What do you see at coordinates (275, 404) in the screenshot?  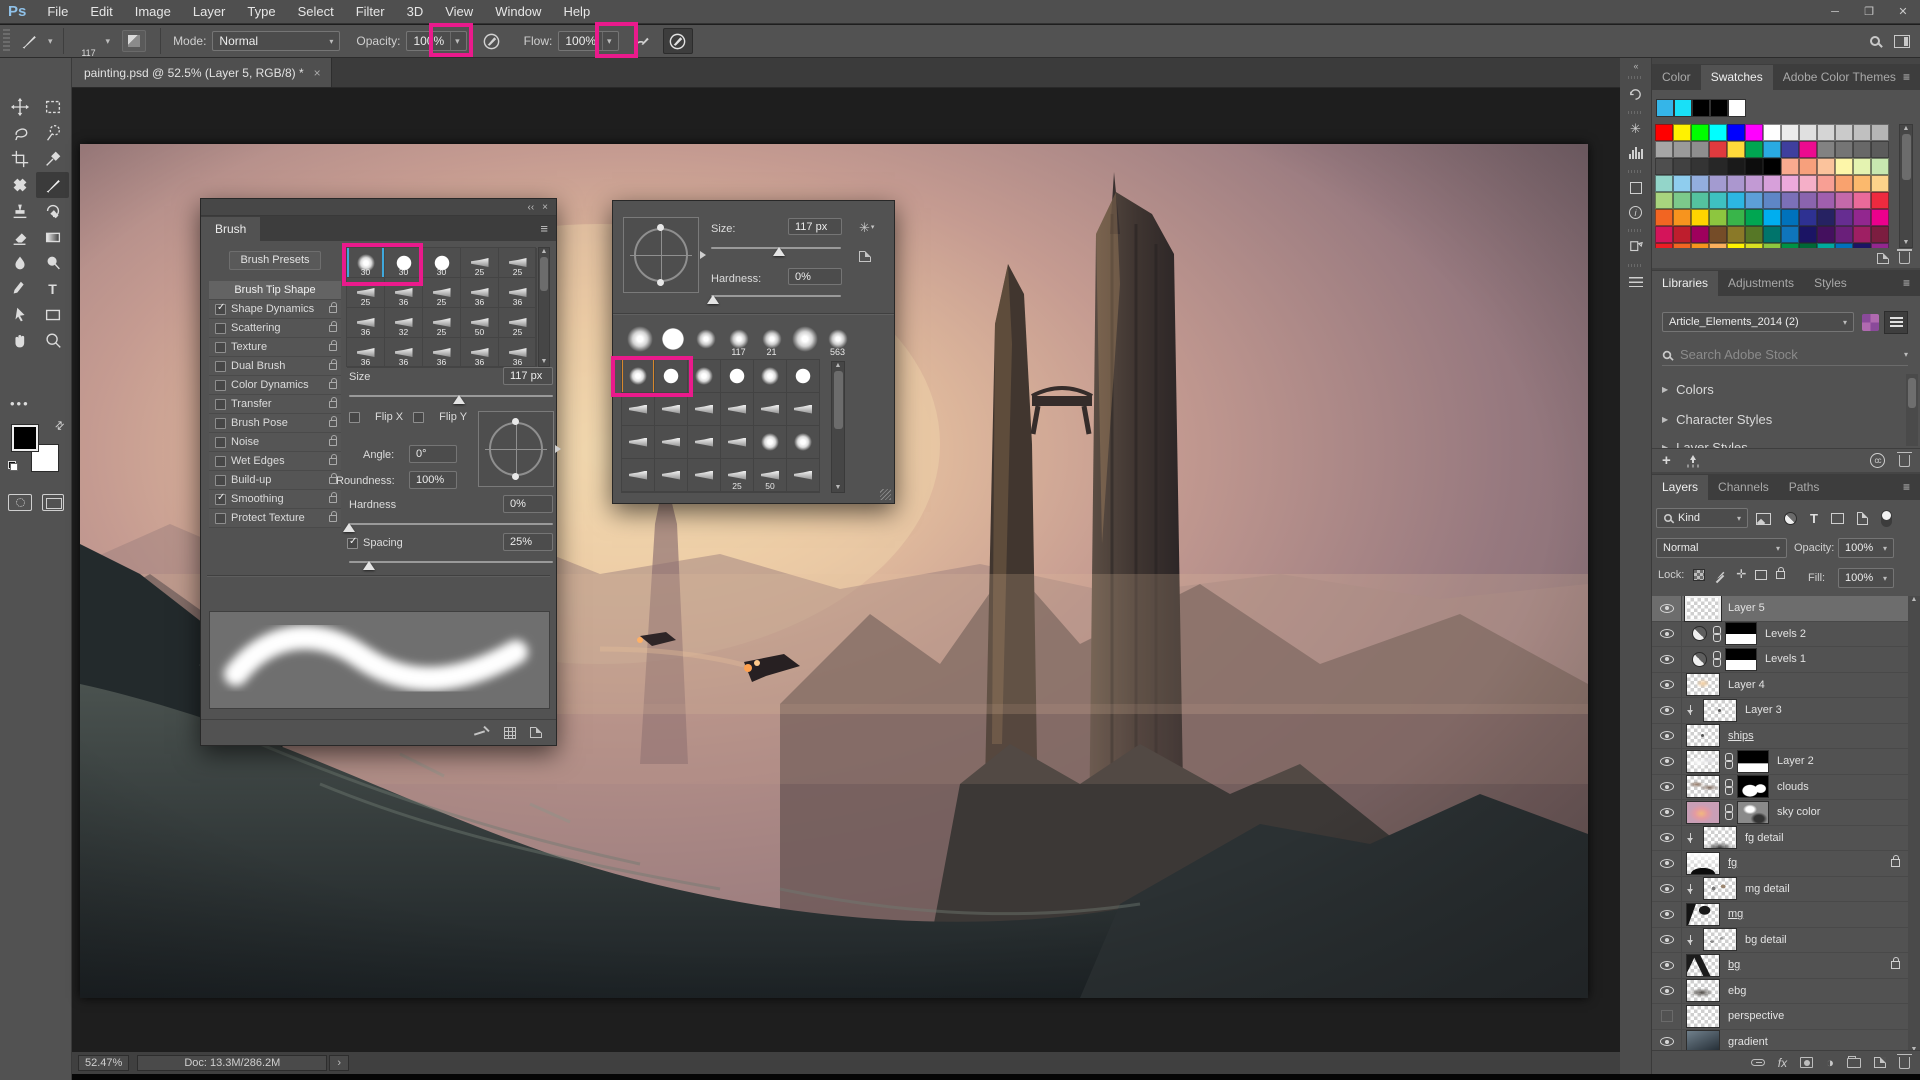 I see `brush-setting-item: Transfer` at bounding box center [275, 404].